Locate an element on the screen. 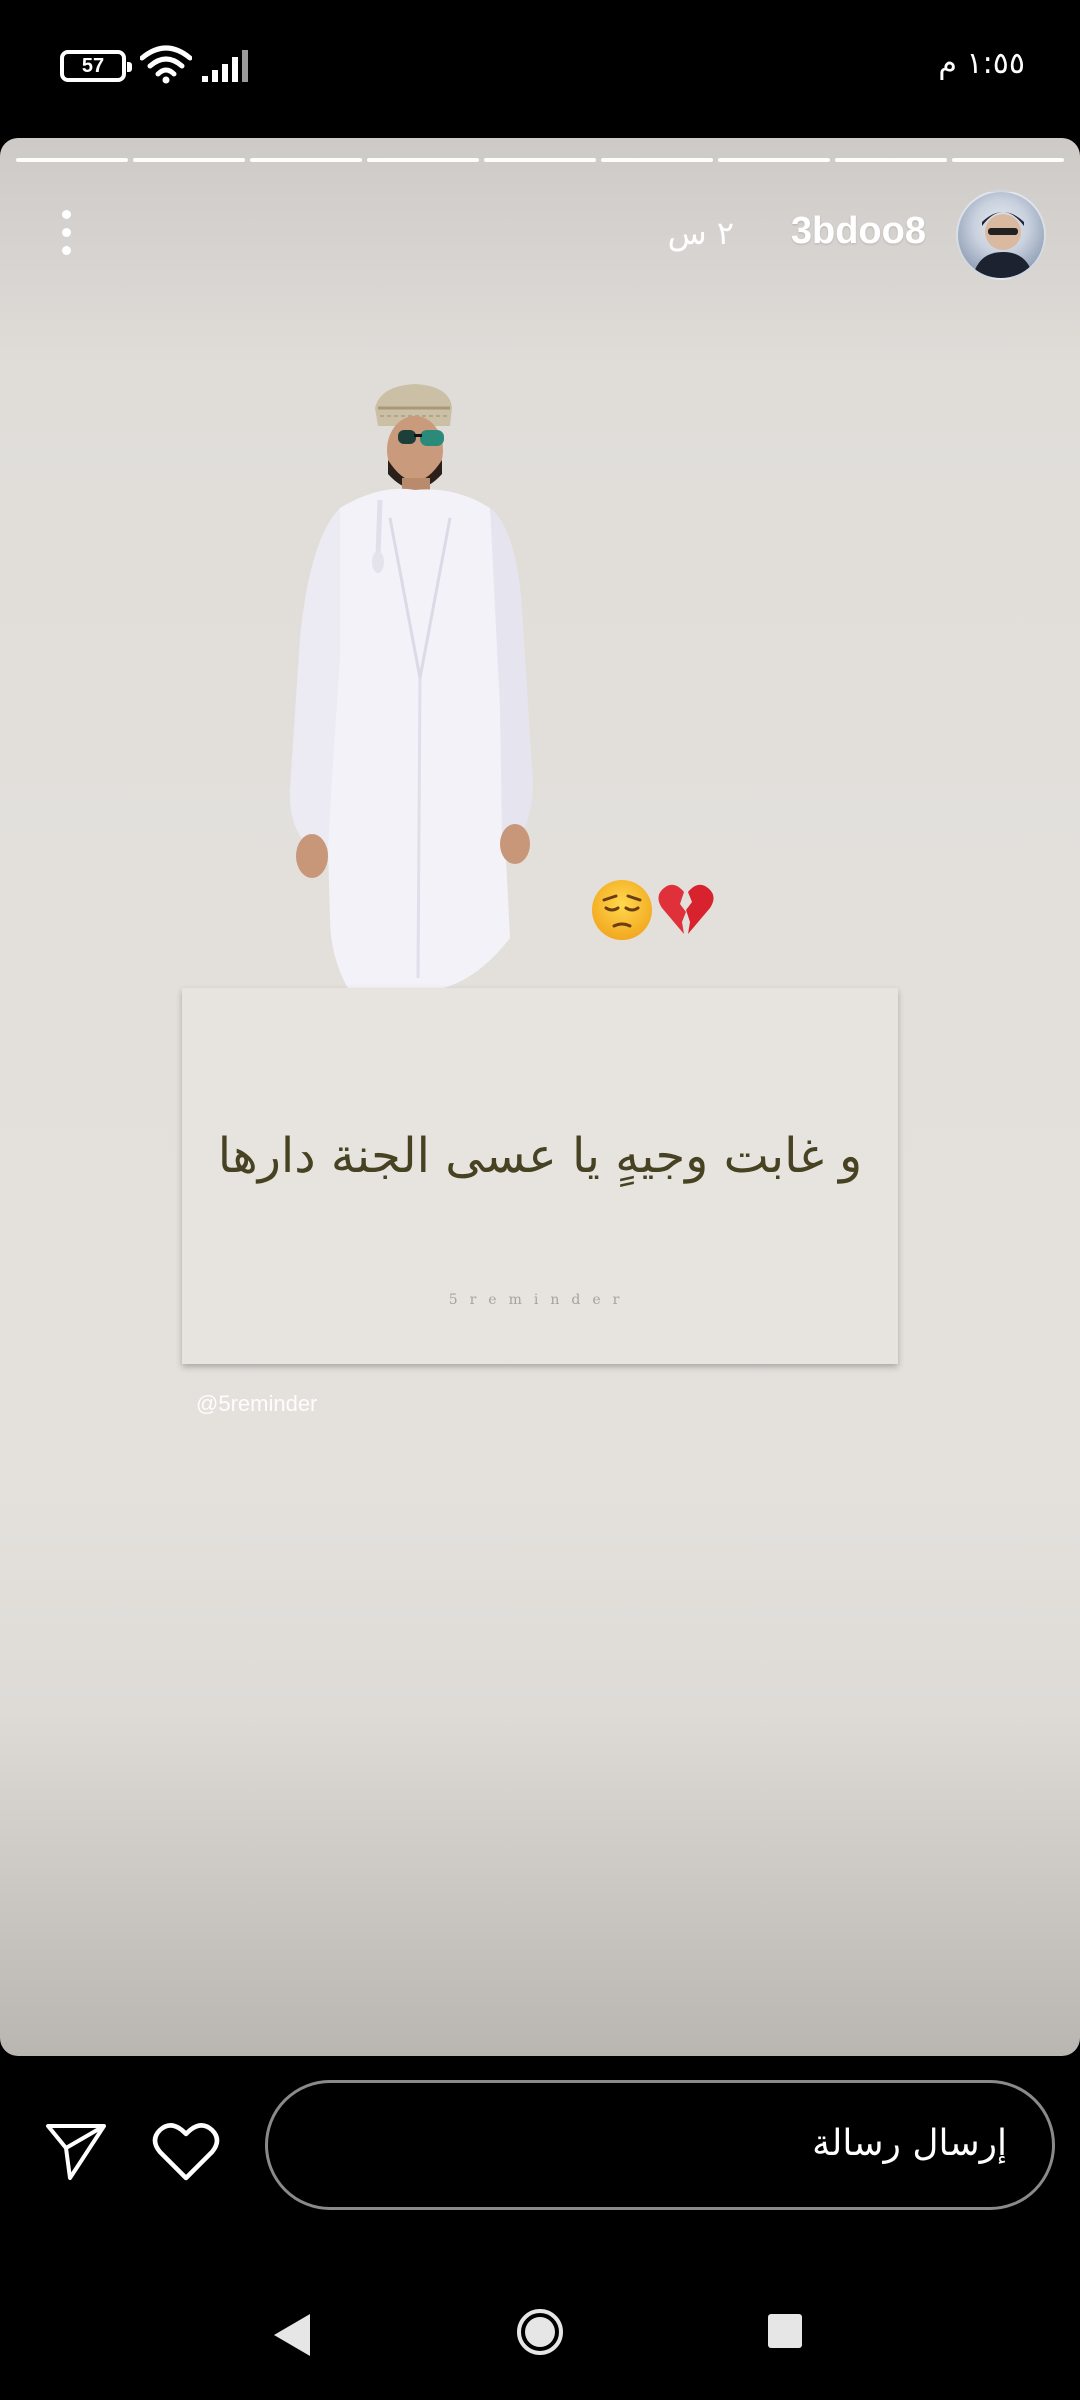 This screenshot has width=1080, height=2400. broken-heart-icon is located at coordinates (686, 909).